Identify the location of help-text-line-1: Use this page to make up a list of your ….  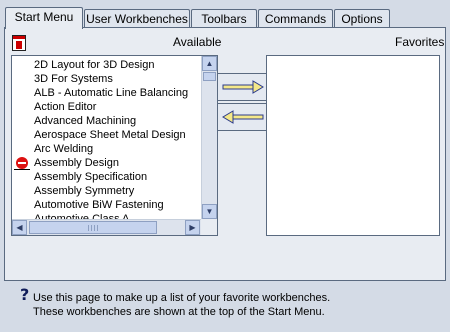
(182, 298).